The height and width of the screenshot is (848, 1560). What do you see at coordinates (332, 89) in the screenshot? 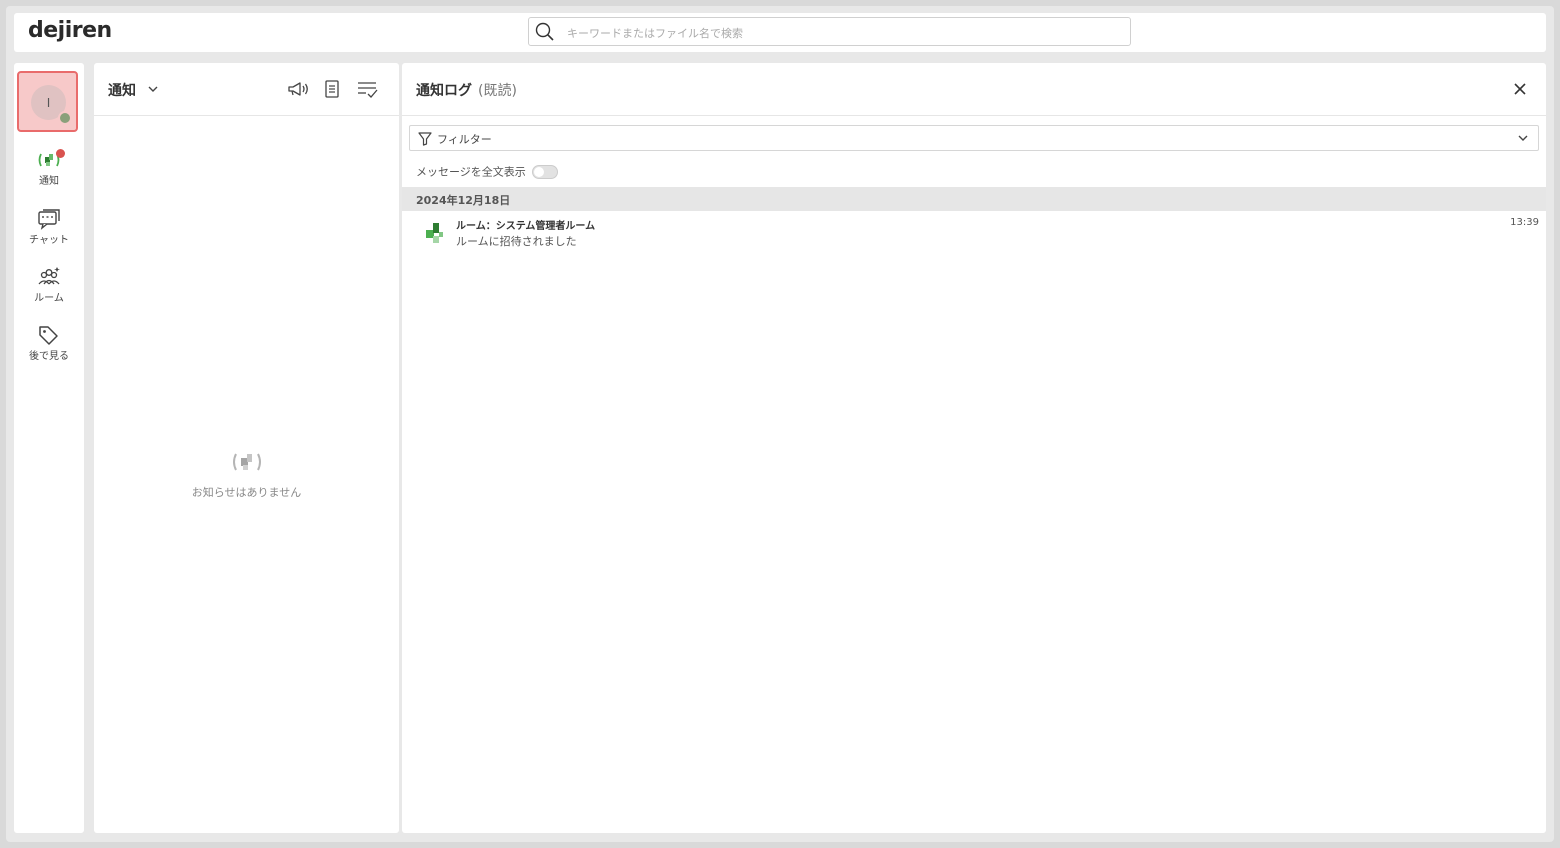
I see `document-list-icon` at bounding box center [332, 89].